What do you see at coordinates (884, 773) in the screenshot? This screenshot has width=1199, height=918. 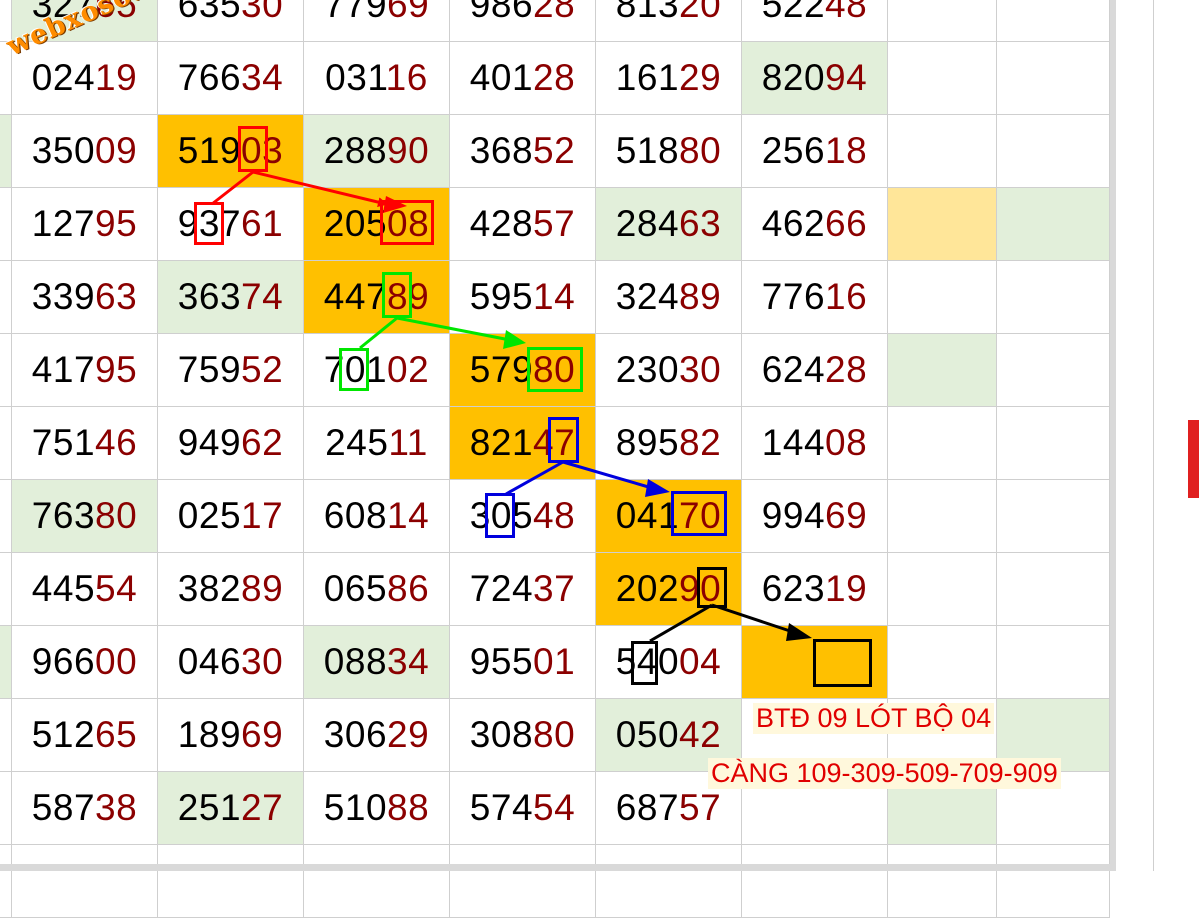 I see `prediction-note-2: CÀNG 109-309-509-709-909` at bounding box center [884, 773].